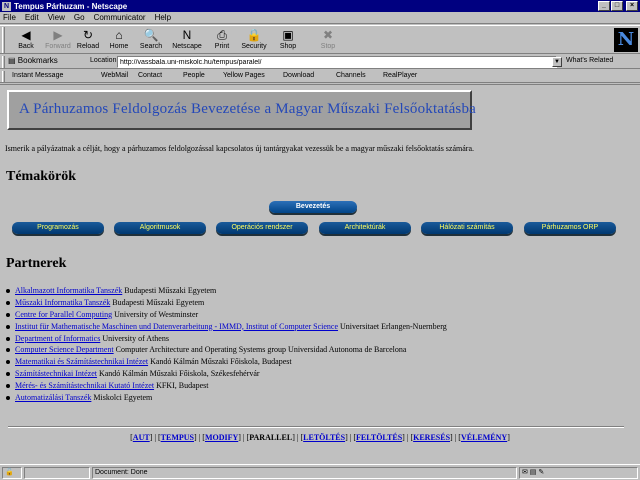 Image resolution: width=640 pixels, height=480 pixels. I want to click on realplayer-button: RealPlayer, so click(400, 75).